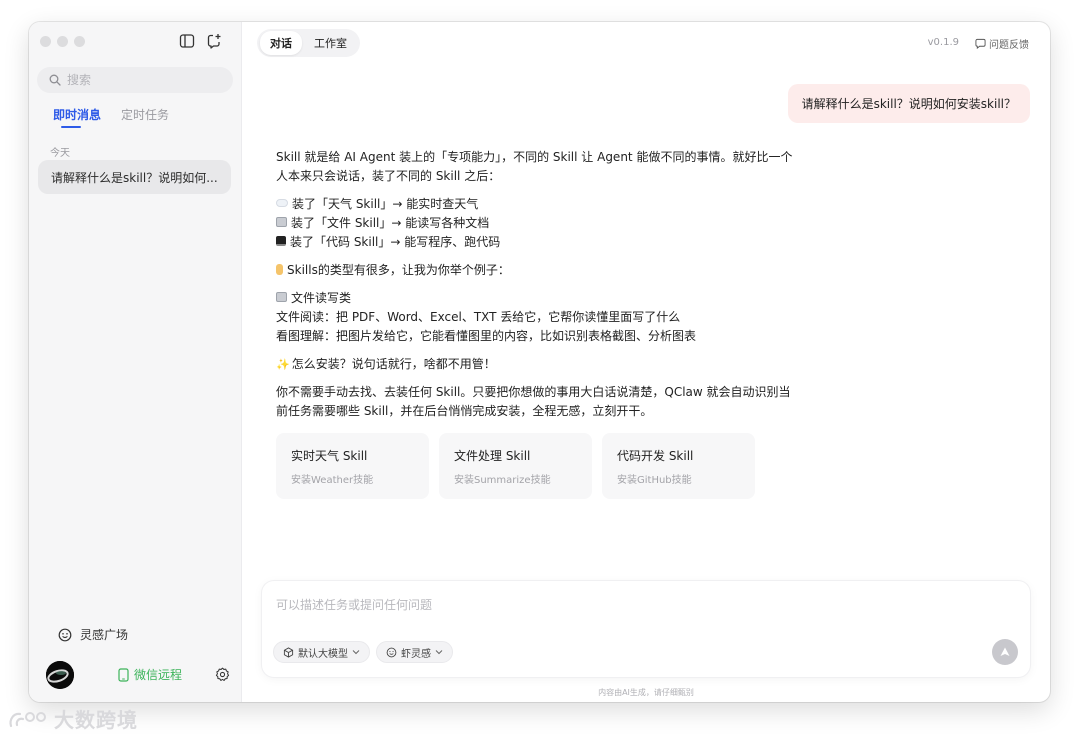 The width and height of the screenshot is (1080, 739). I want to click on user-message: 请解释什么是skill？说明如何安装skill？, so click(908, 103).